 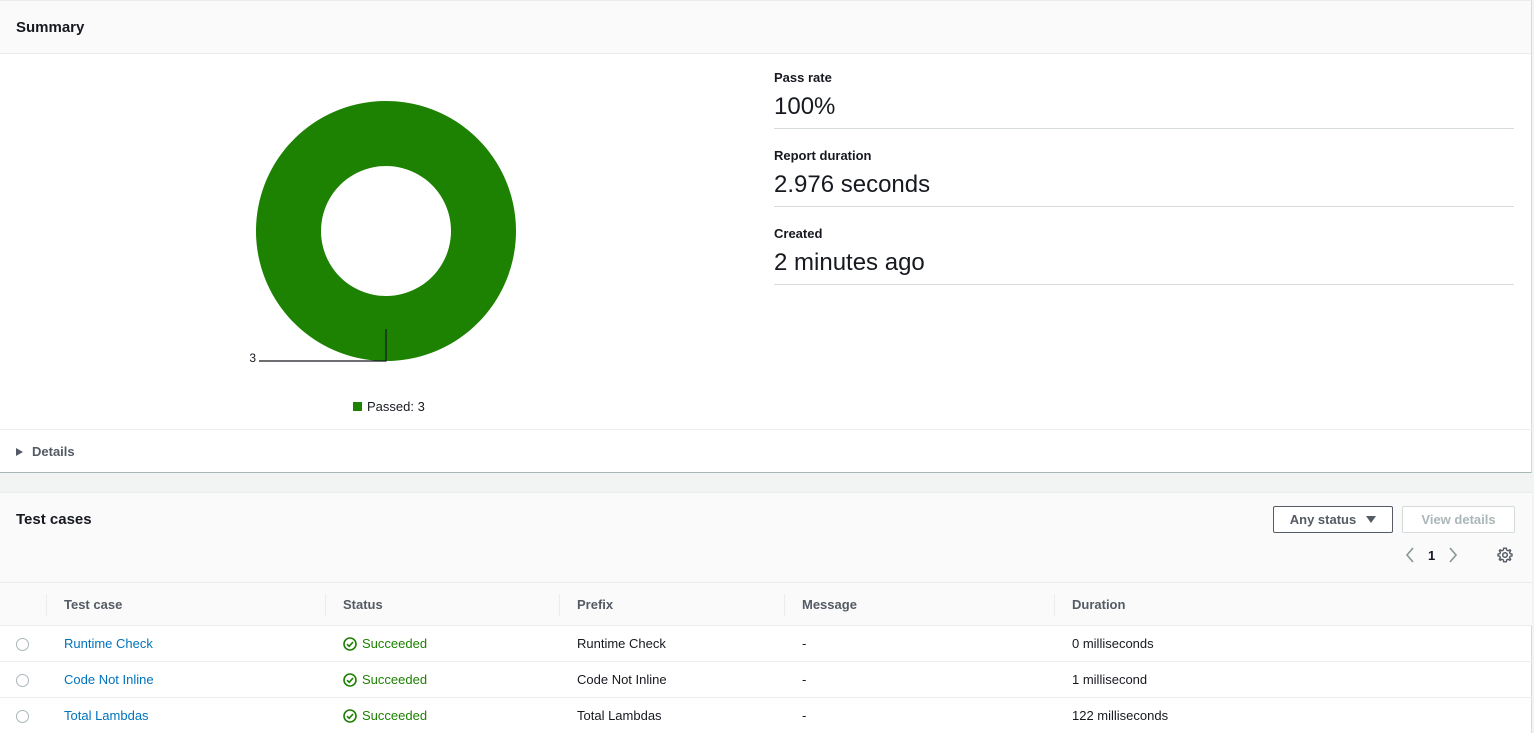 I want to click on prefix-cell: Total Lambdas, so click(x=671, y=715).